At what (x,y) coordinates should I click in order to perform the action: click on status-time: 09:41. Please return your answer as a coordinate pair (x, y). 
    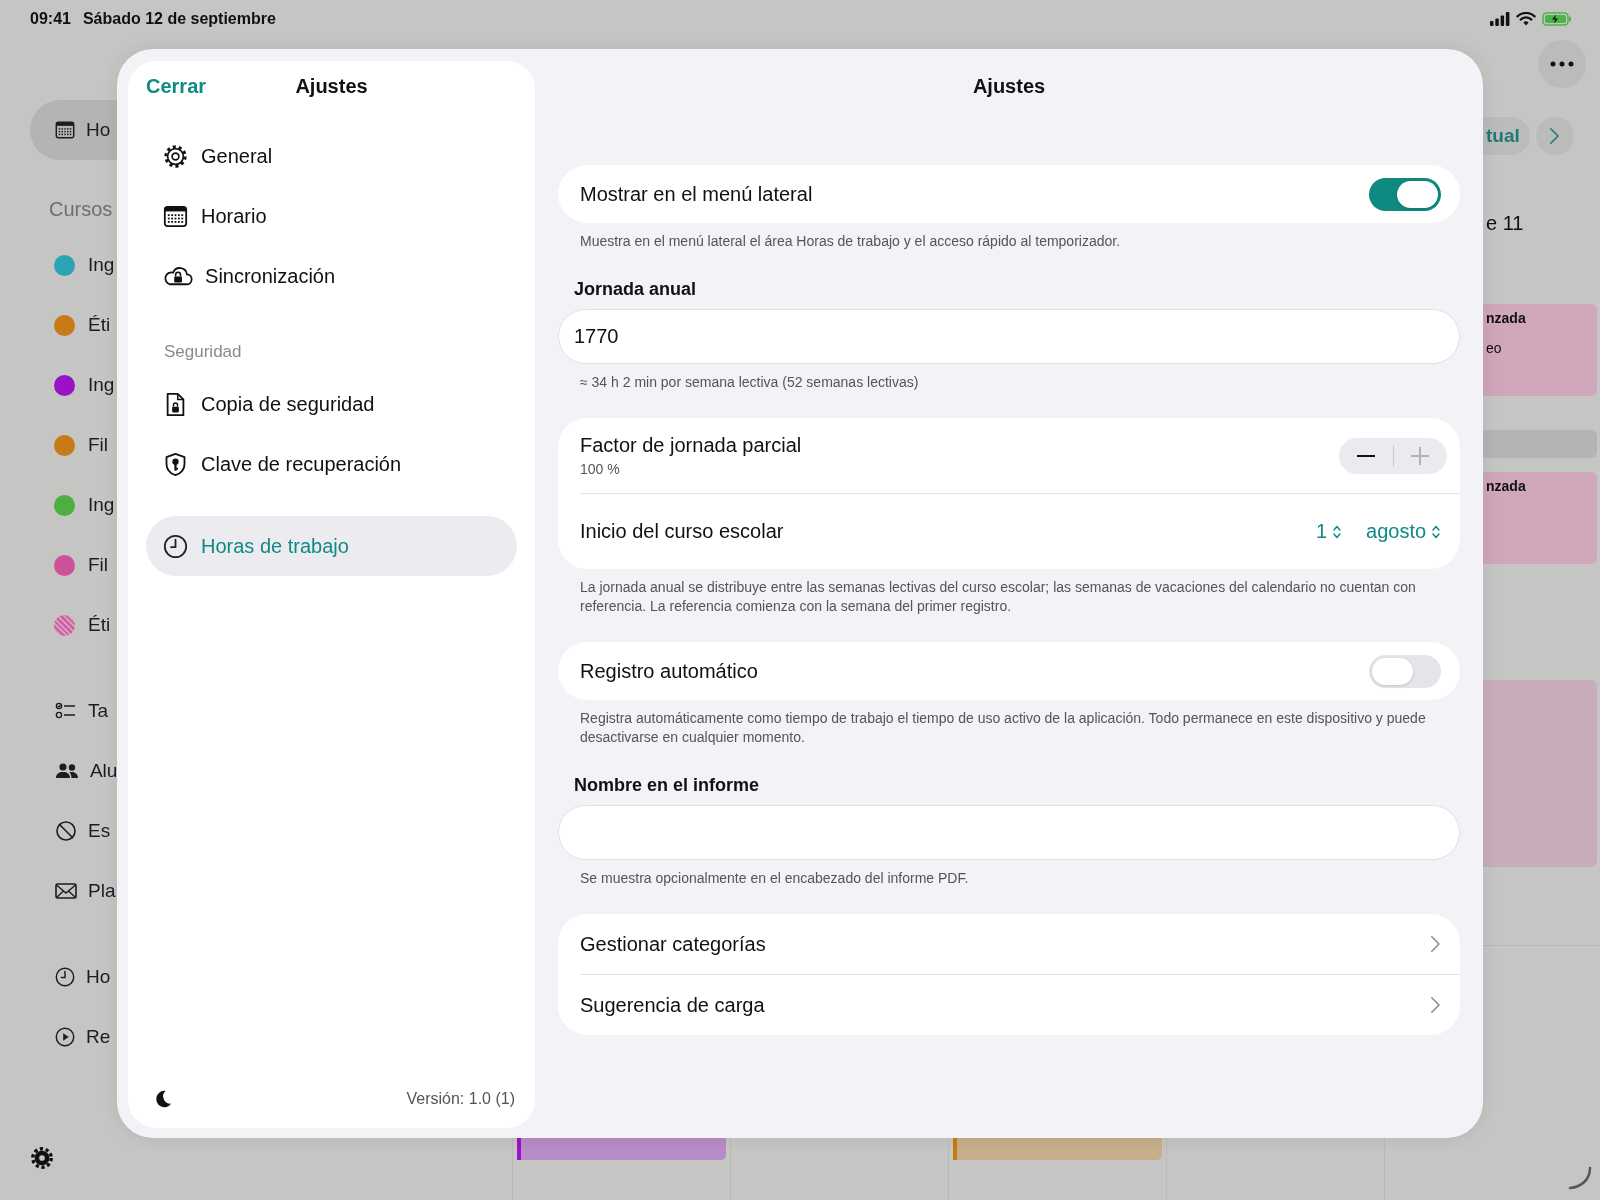
    Looking at the image, I should click on (50, 19).